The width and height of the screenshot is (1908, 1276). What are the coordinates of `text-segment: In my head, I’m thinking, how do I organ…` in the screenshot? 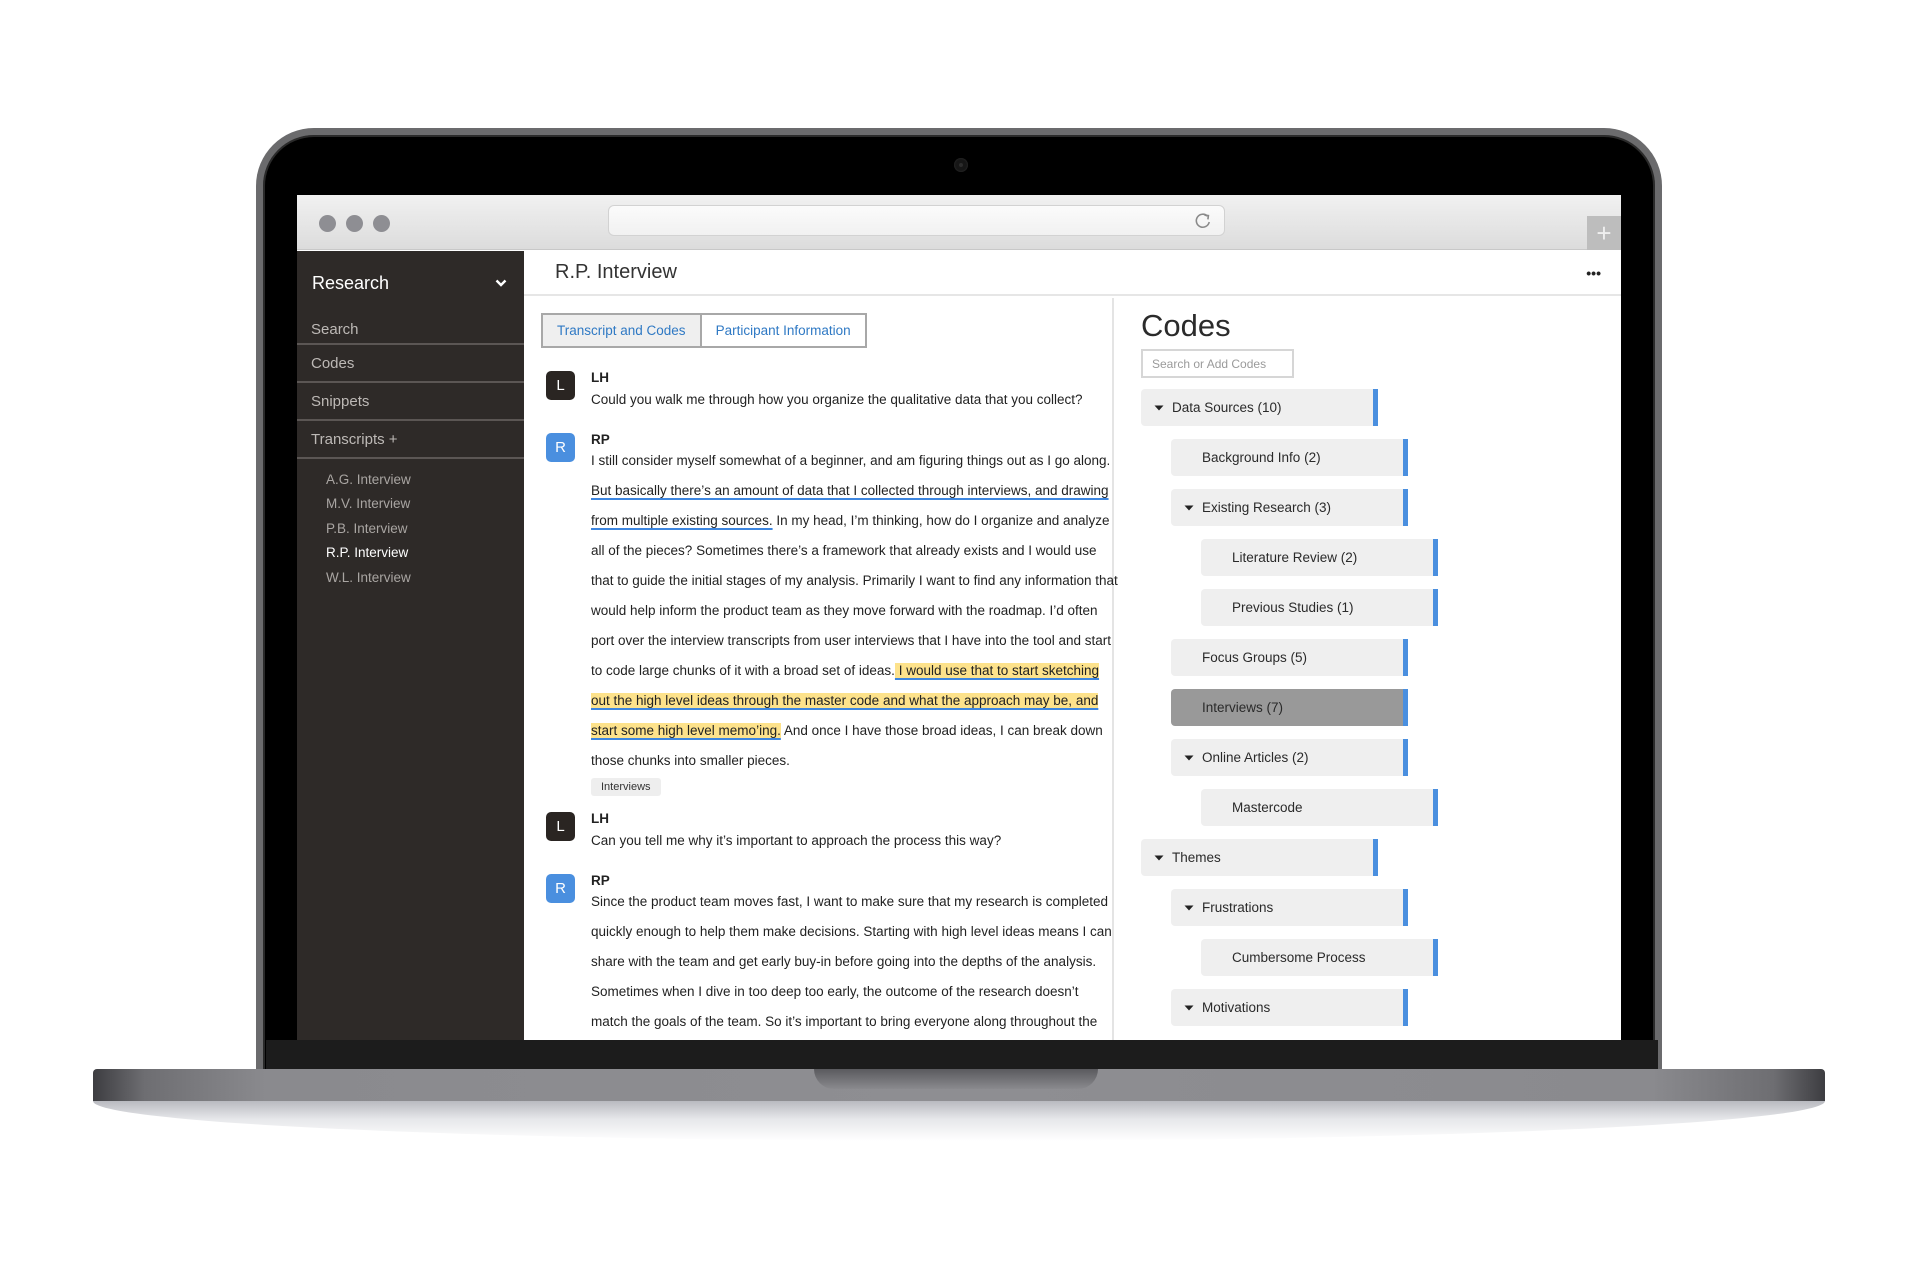 It's located at (854, 595).